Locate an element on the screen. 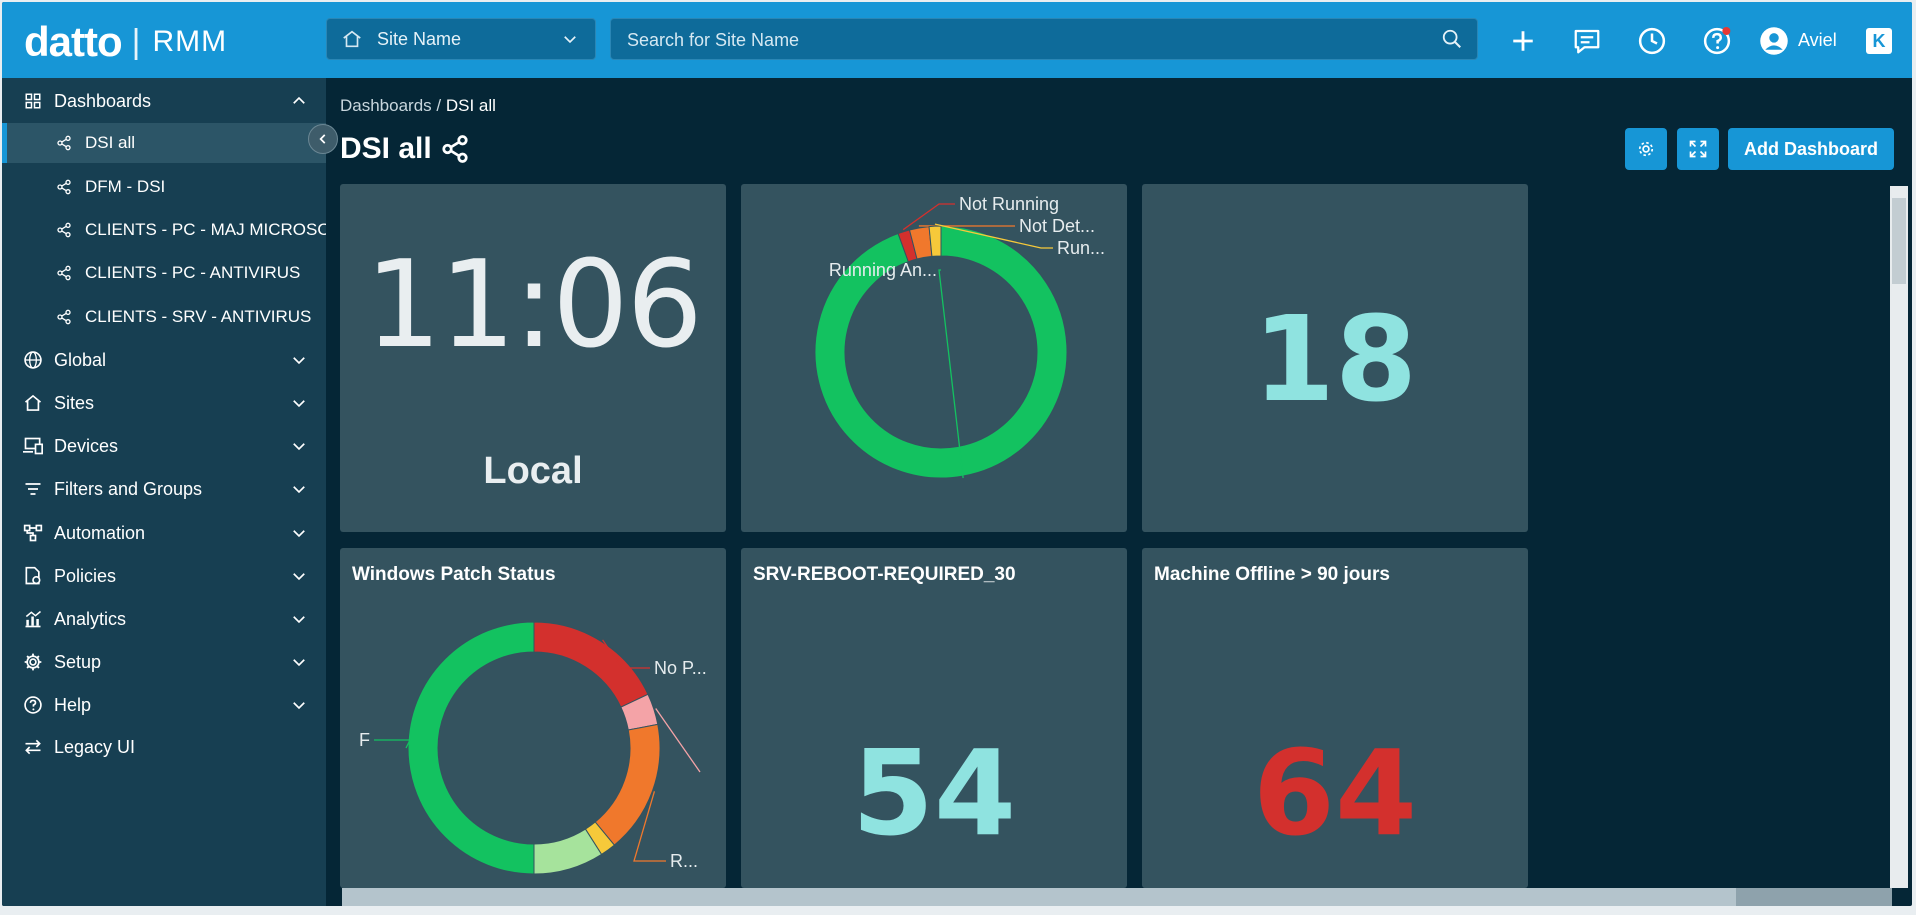 Image resolution: width=1916 pixels, height=915 pixels. count-tile: 18 is located at coordinates (1335, 358).